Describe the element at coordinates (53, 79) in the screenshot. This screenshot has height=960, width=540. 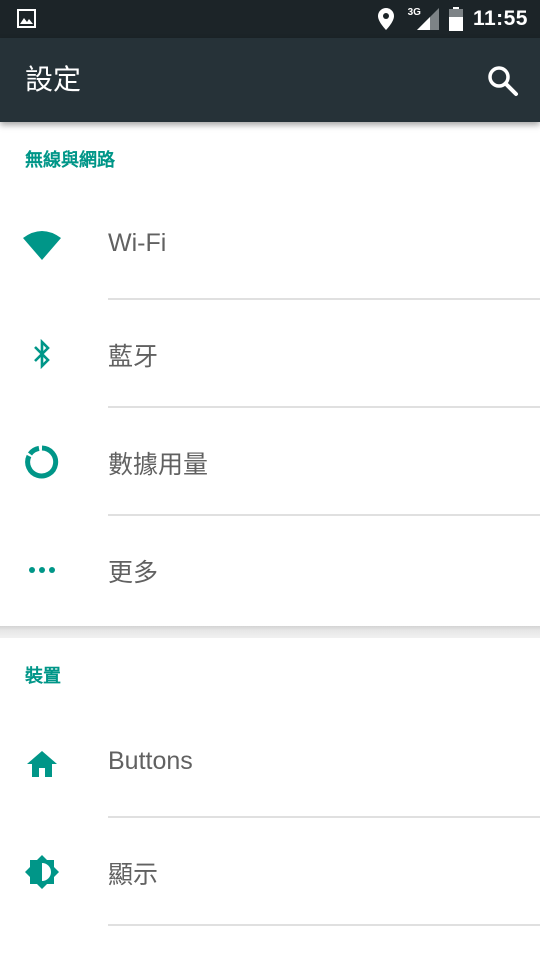
I see `page-title: 設定` at that location.